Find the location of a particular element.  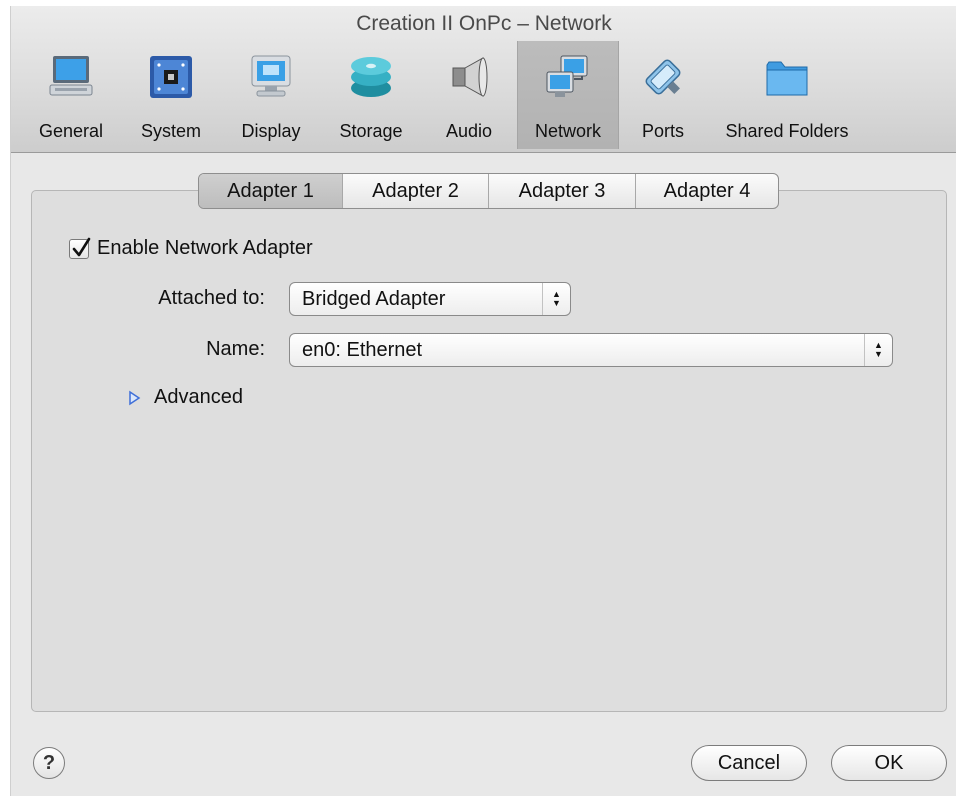

help-button: ? is located at coordinates (49, 763).